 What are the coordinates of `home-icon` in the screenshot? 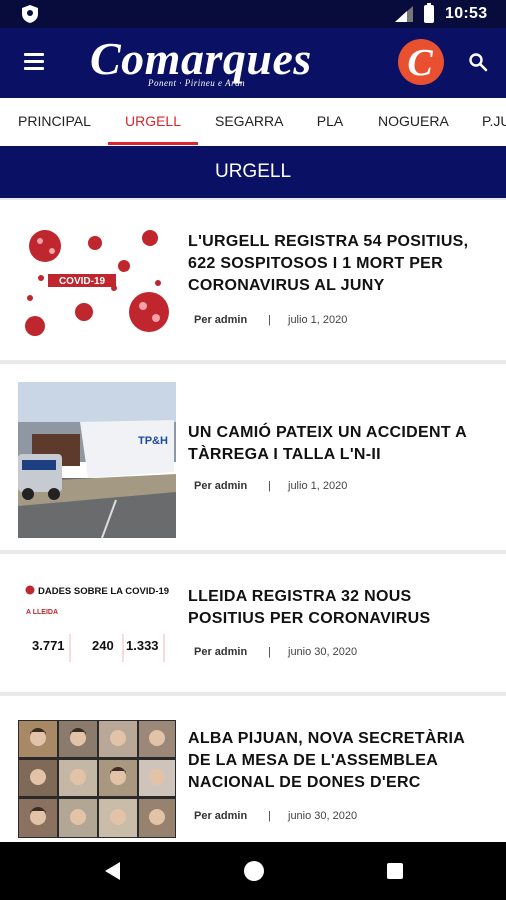 It's located at (254, 871).